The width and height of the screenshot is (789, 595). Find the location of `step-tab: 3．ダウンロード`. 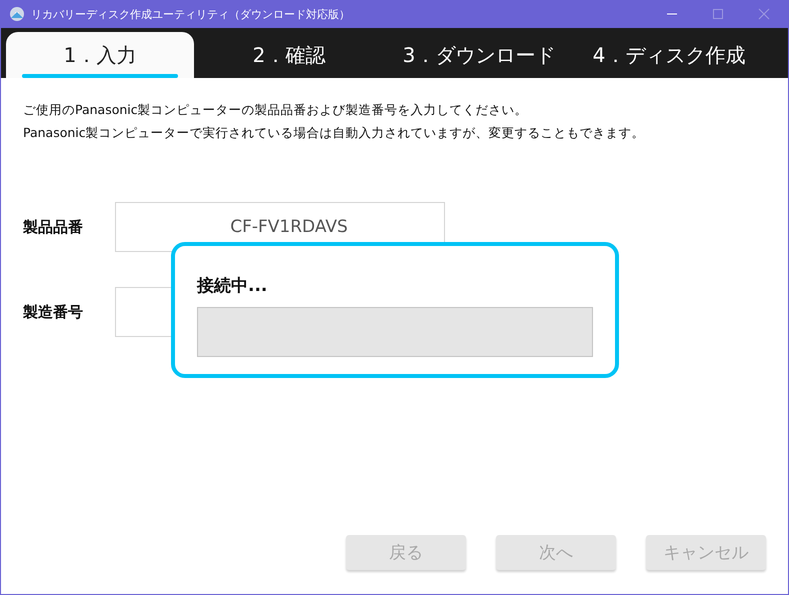

step-tab: 3．ダウンロード is located at coordinates (479, 55).